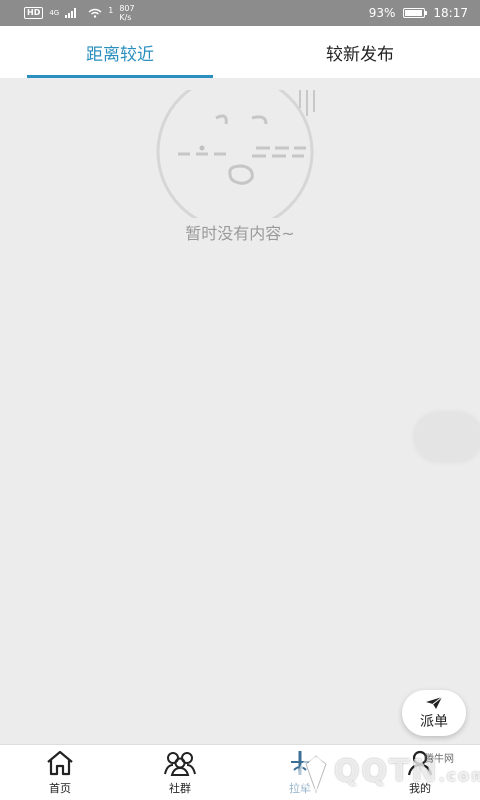 Image resolution: width=480 pixels, height=800 pixels. Describe the element at coordinates (382, 13) in the screenshot. I see `battery-percent: 93%` at that location.